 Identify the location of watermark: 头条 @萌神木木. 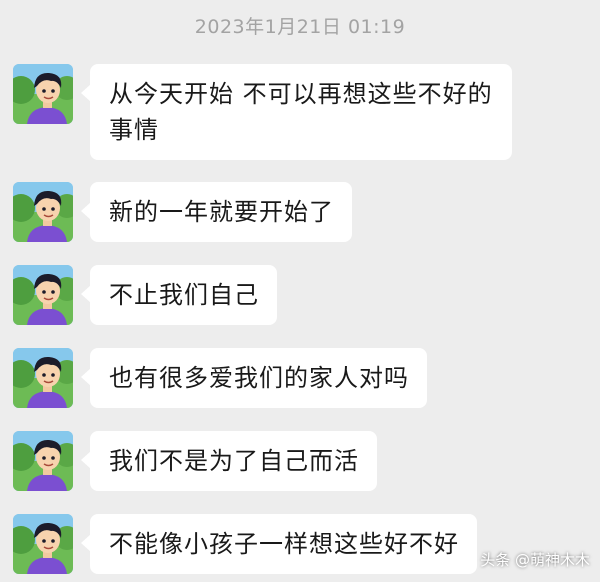
(535, 560).